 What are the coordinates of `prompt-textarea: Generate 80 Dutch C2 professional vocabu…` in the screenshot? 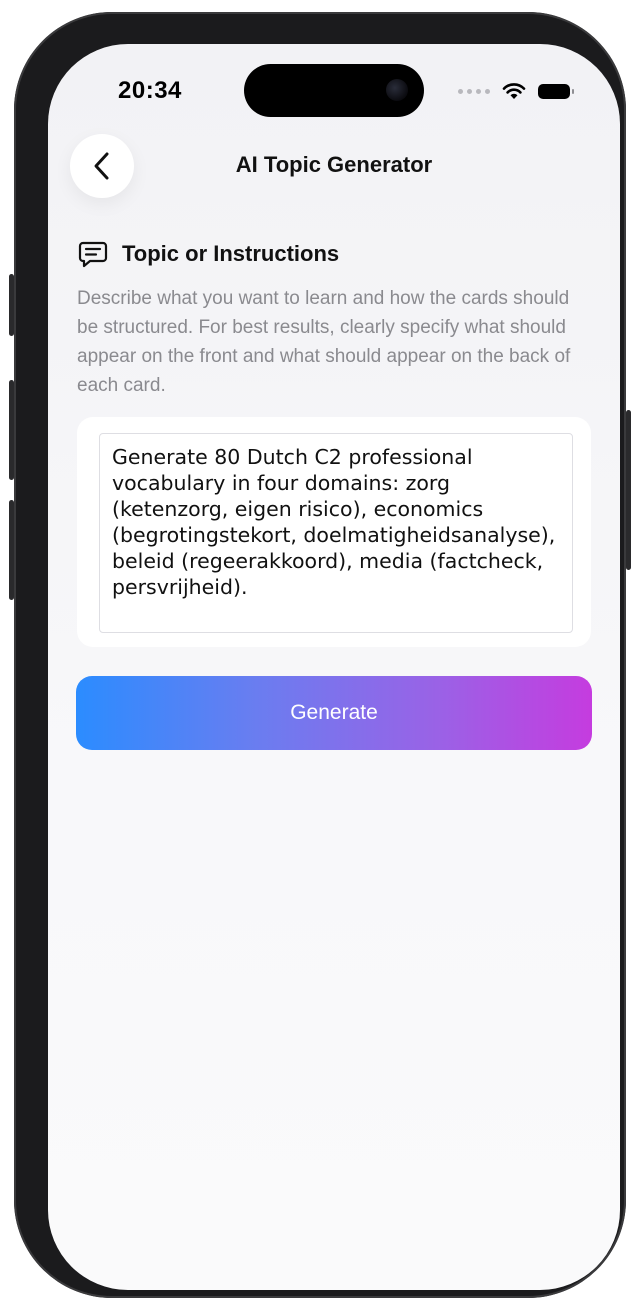 It's located at (336, 533).